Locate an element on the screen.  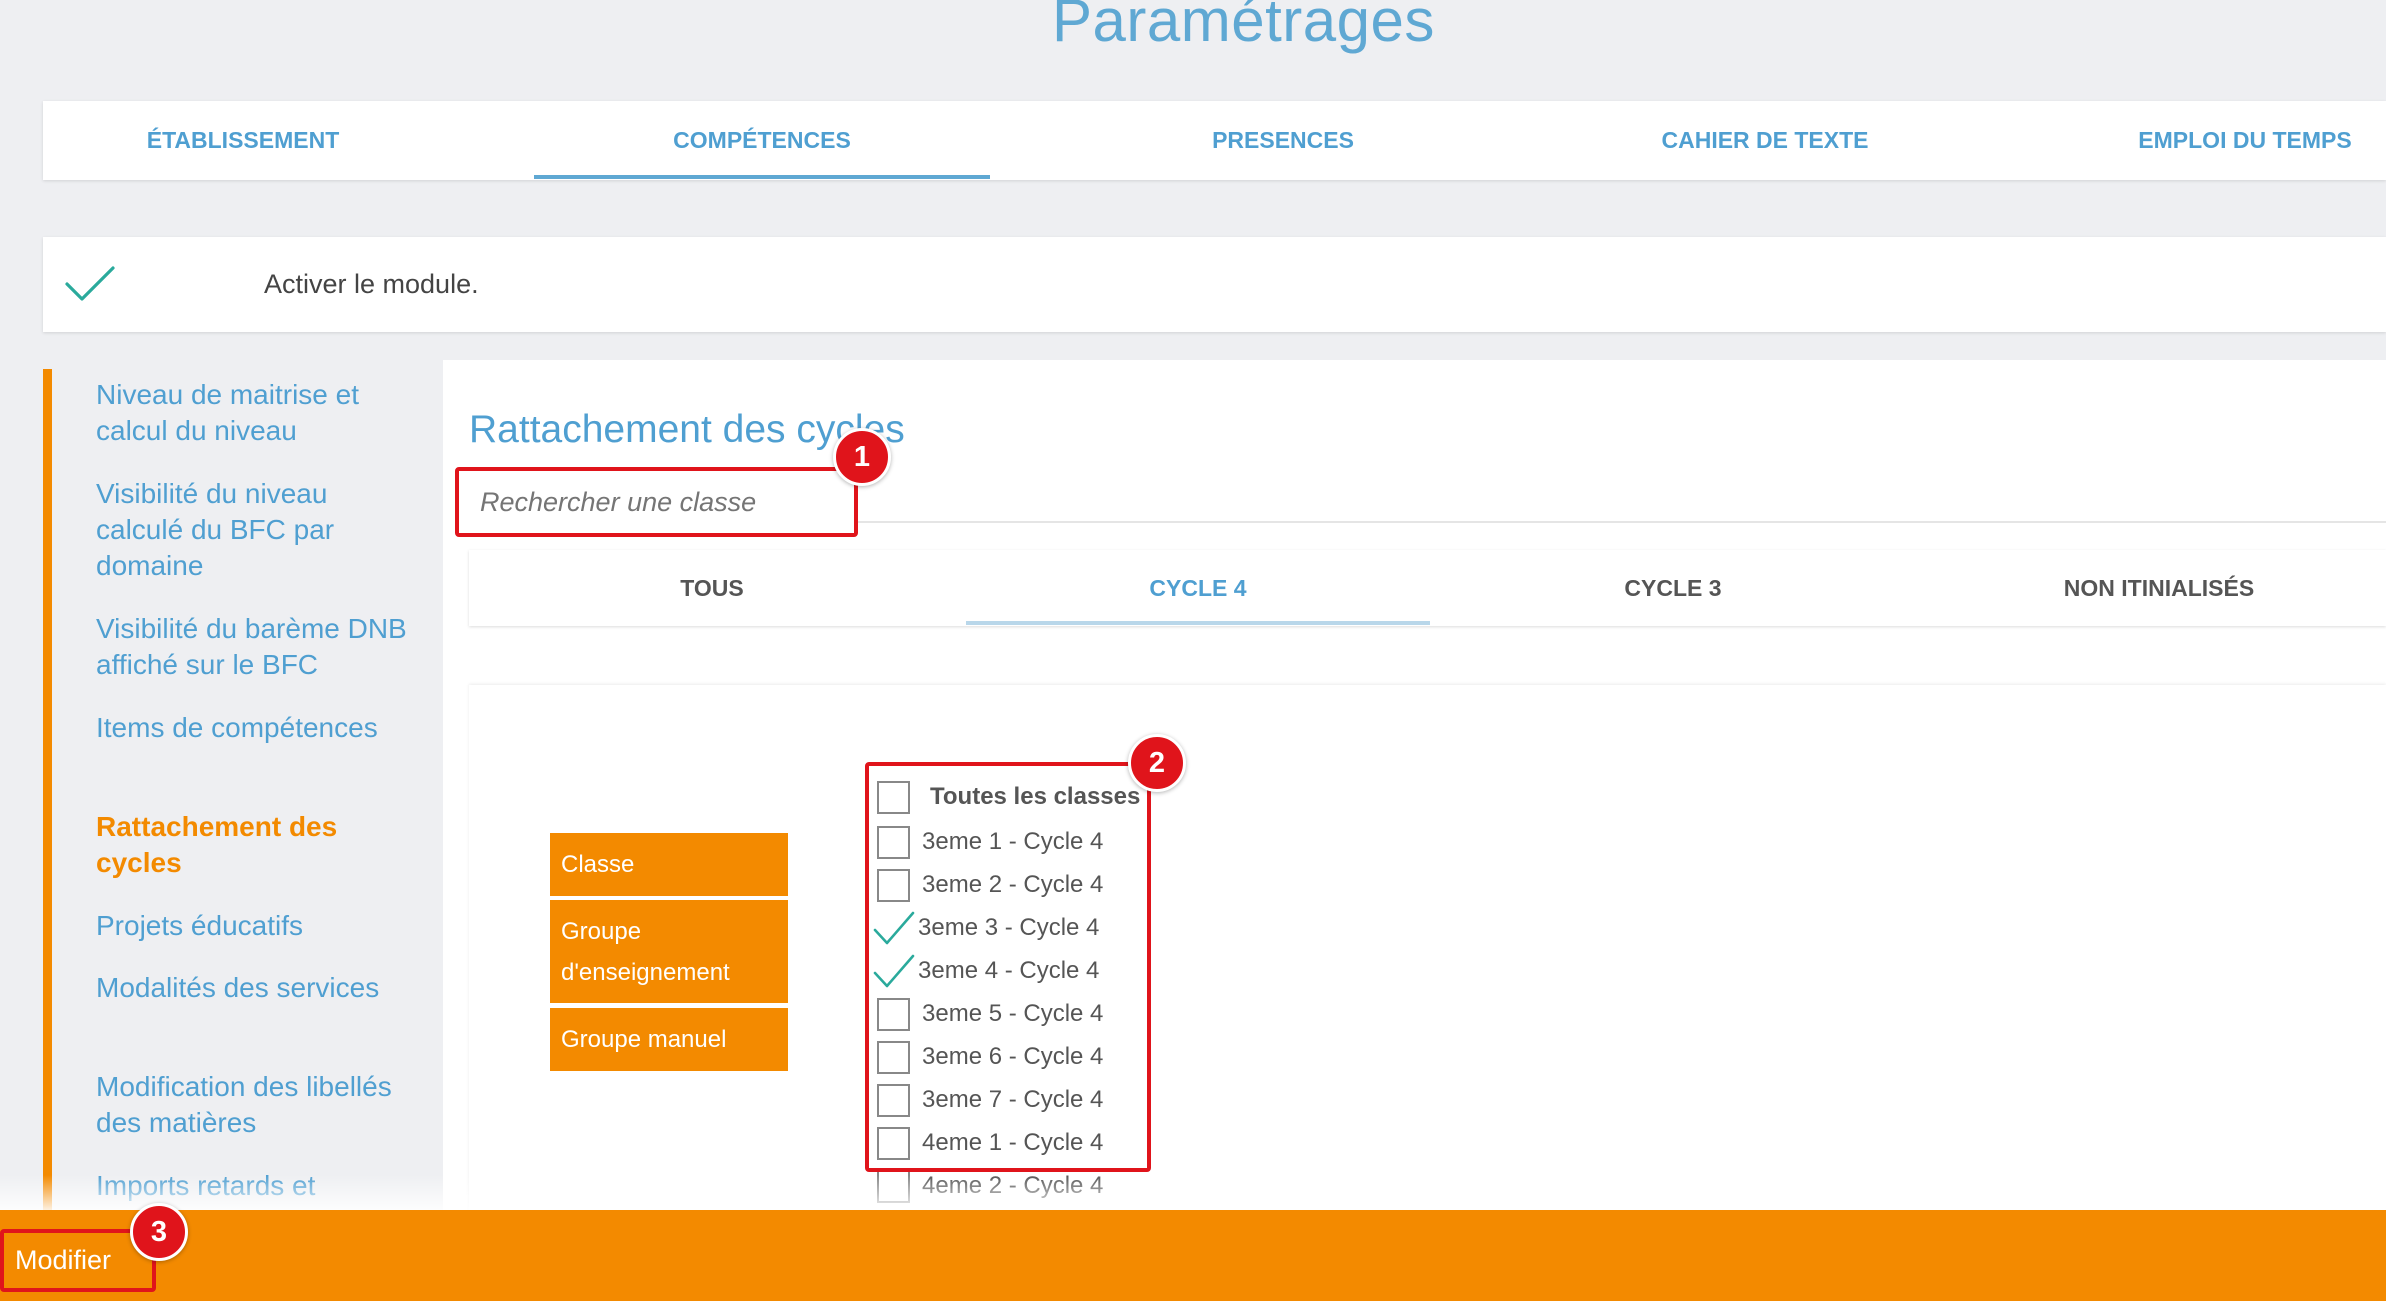
callout-badge-1: 1 is located at coordinates (862, 457).